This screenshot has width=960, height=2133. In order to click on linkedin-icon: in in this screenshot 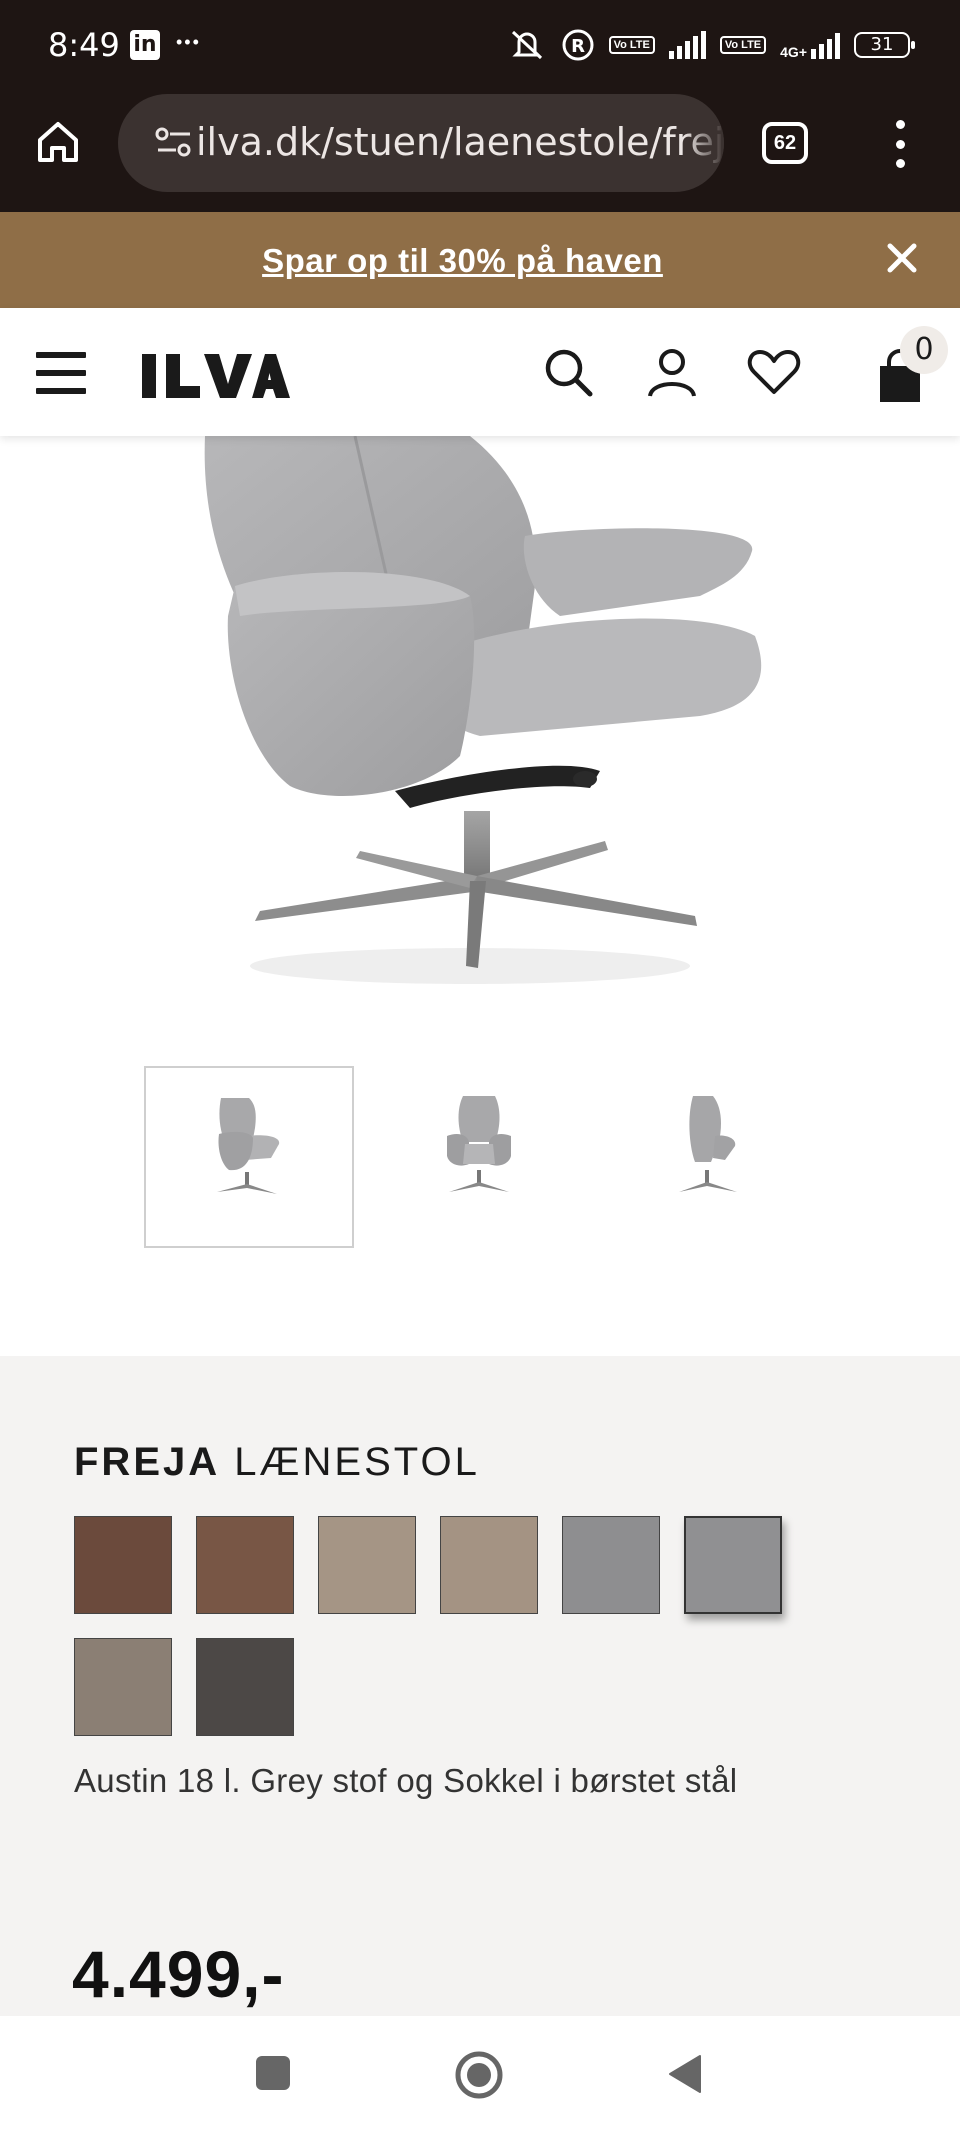, I will do `click(145, 45)`.